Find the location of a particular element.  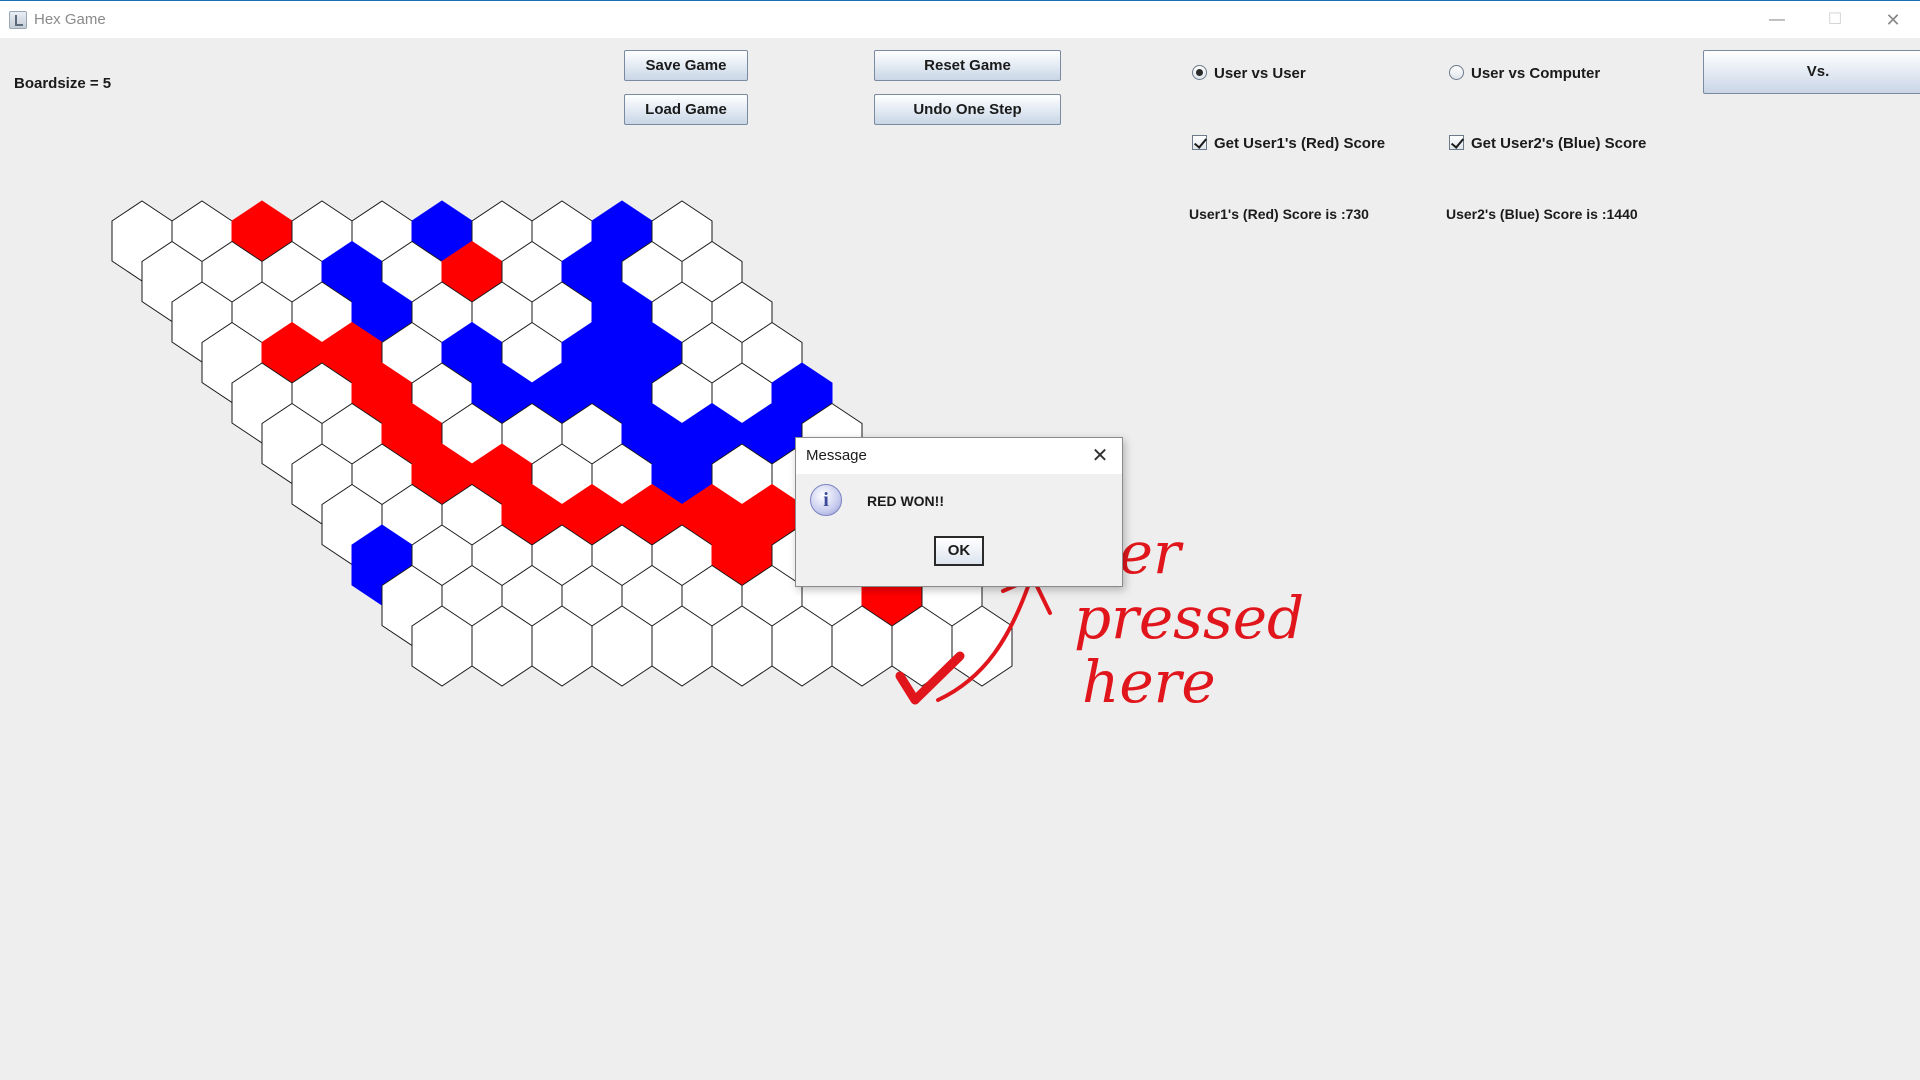

message-dialog: Message ✕ i RED WON!! OK is located at coordinates (959, 512).